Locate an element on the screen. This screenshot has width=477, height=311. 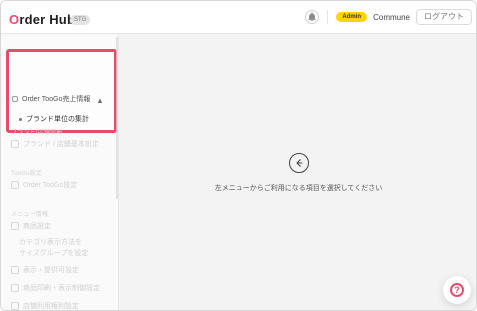
sidebar-item: 商品印刷・表示制御設定 is located at coordinates (55, 288).